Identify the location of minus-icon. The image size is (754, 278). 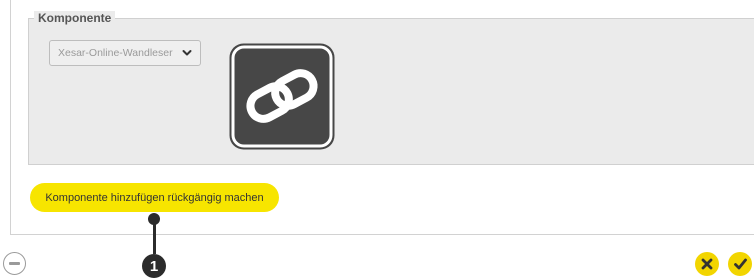
(14, 263).